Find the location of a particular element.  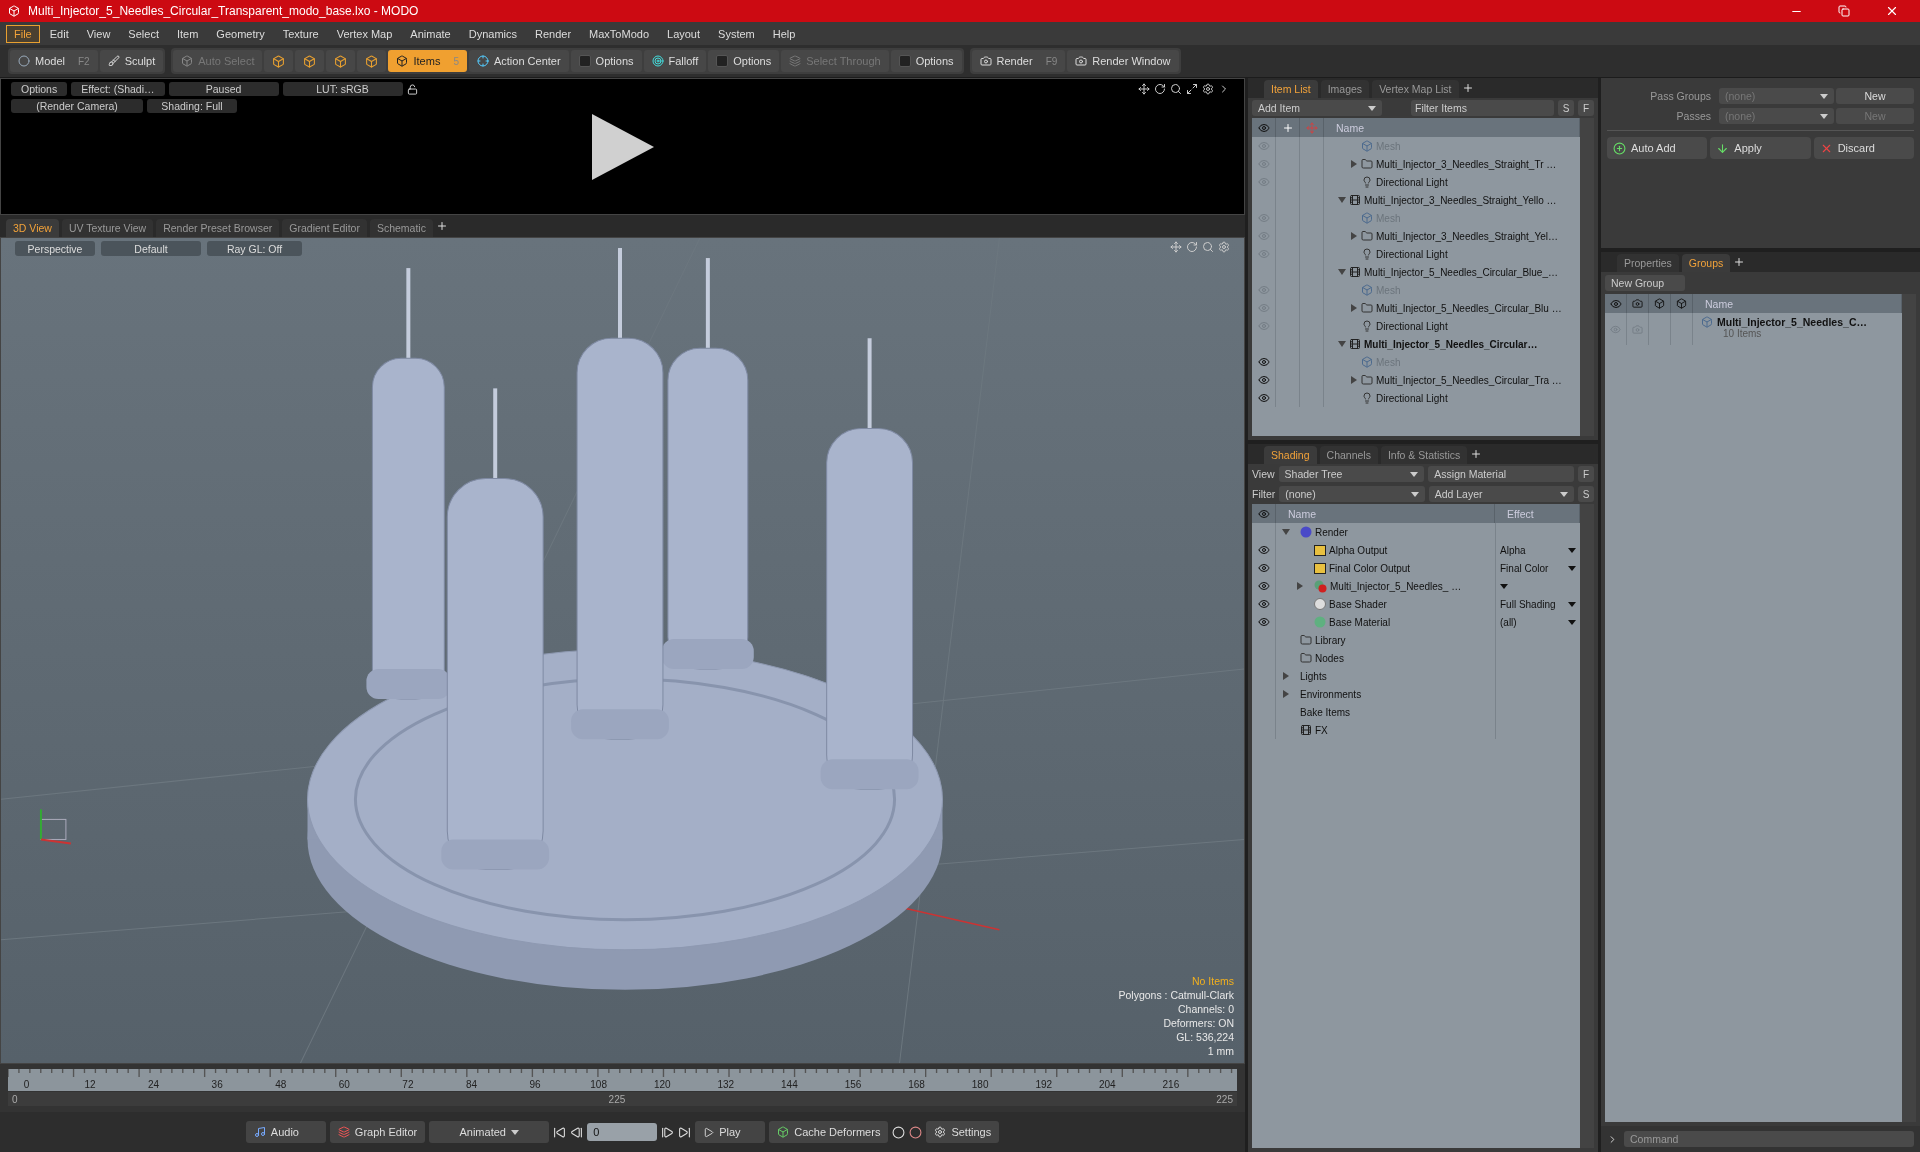

mode-dropdown: Animated is located at coordinates (489, 1132).